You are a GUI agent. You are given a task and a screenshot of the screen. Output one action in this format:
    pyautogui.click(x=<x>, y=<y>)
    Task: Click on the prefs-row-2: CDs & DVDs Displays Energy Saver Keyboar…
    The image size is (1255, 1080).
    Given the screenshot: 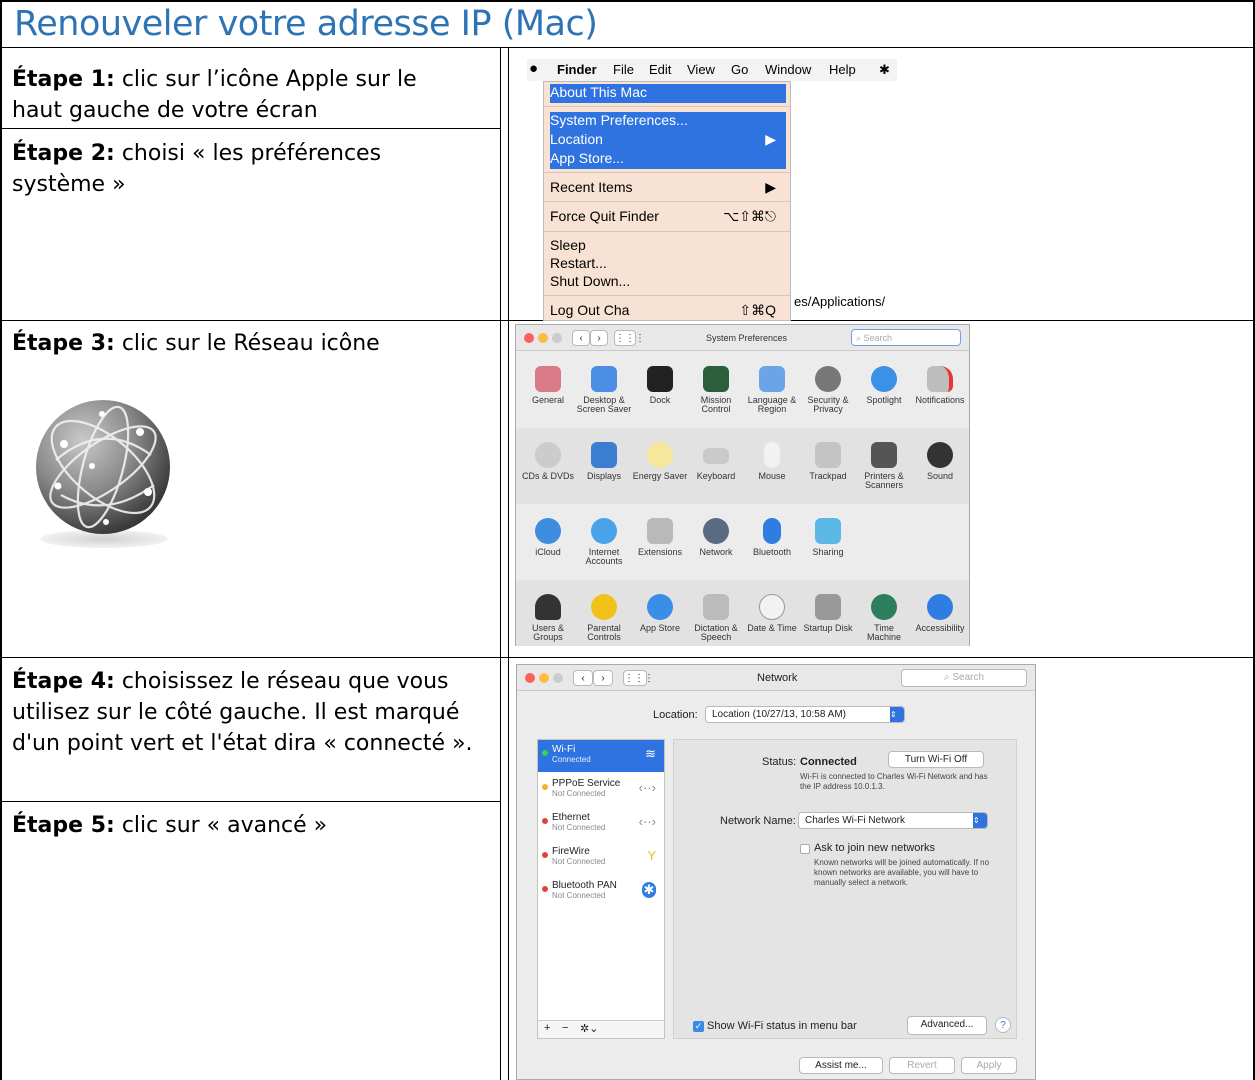 What is the action you would take?
    pyautogui.click(x=742, y=466)
    